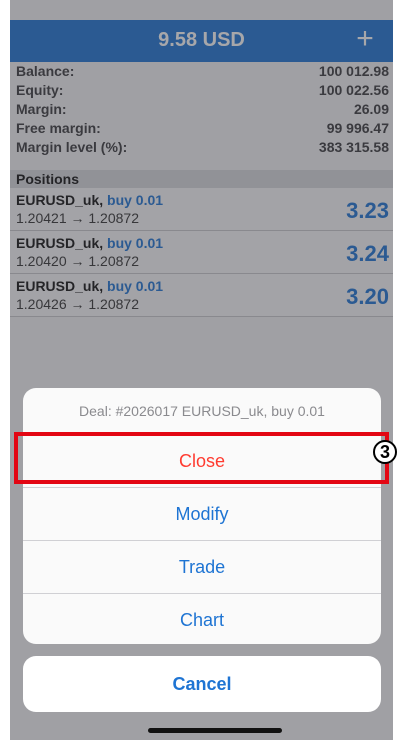 The height and width of the screenshot is (740, 398). I want to click on left-frame-border, so click(5, 370).